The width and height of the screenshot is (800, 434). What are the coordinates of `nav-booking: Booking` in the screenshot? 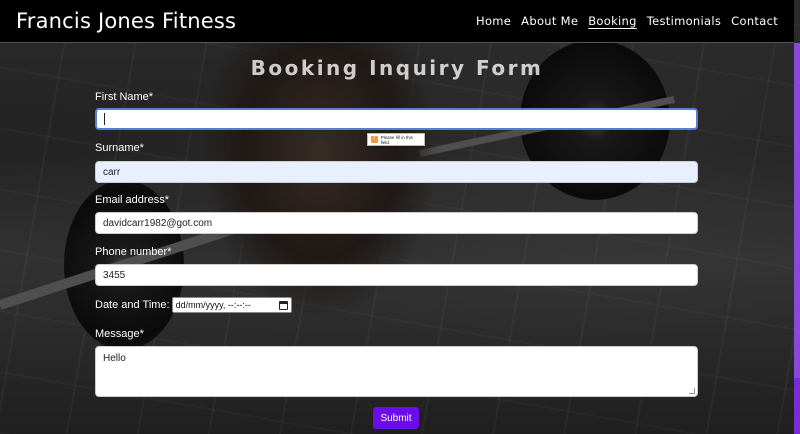 It's located at (612, 21).